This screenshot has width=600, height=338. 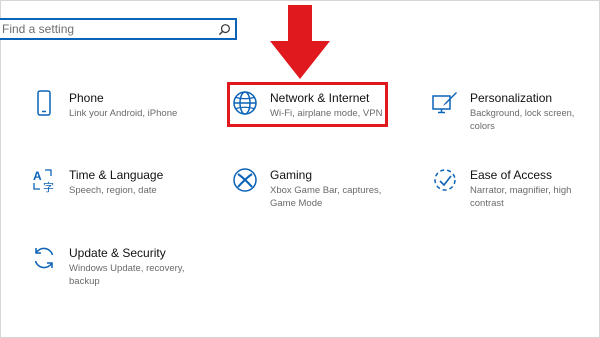 I want to click on search-icon, so click(x=224, y=29).